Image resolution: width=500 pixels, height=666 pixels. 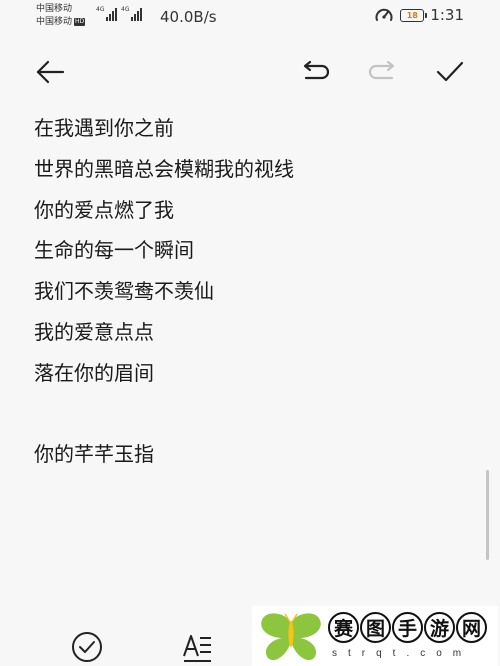 I want to click on status-right-group: 18 1:31, so click(x=419, y=15).